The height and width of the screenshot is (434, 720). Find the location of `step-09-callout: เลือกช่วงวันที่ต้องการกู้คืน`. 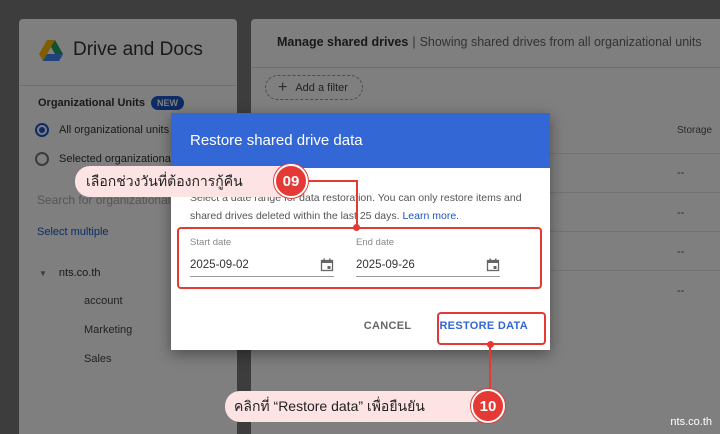

step-09-callout: เลือกช่วงวันที่ต้องการกู้คืน is located at coordinates (185, 181).